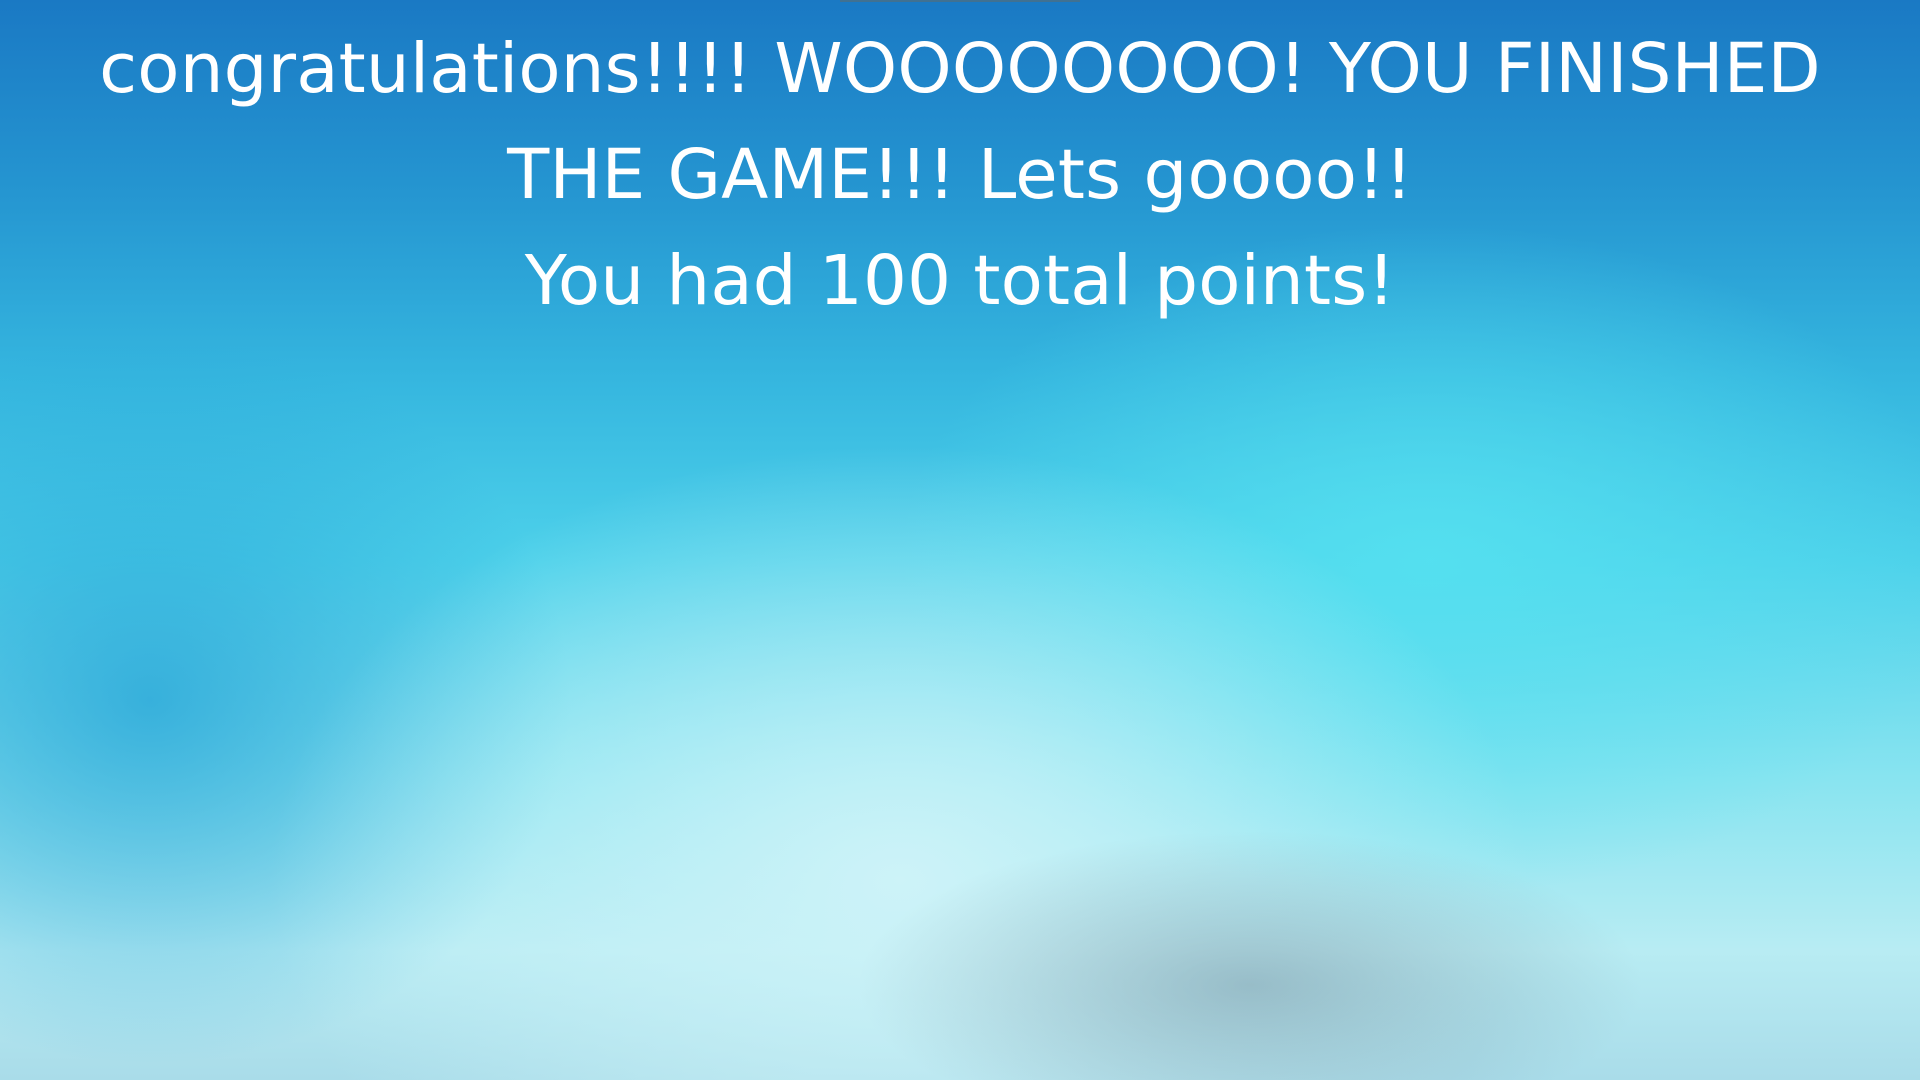 The width and height of the screenshot is (1920, 1080). I want to click on total-points-text: You had 100 total points!, so click(960, 281).